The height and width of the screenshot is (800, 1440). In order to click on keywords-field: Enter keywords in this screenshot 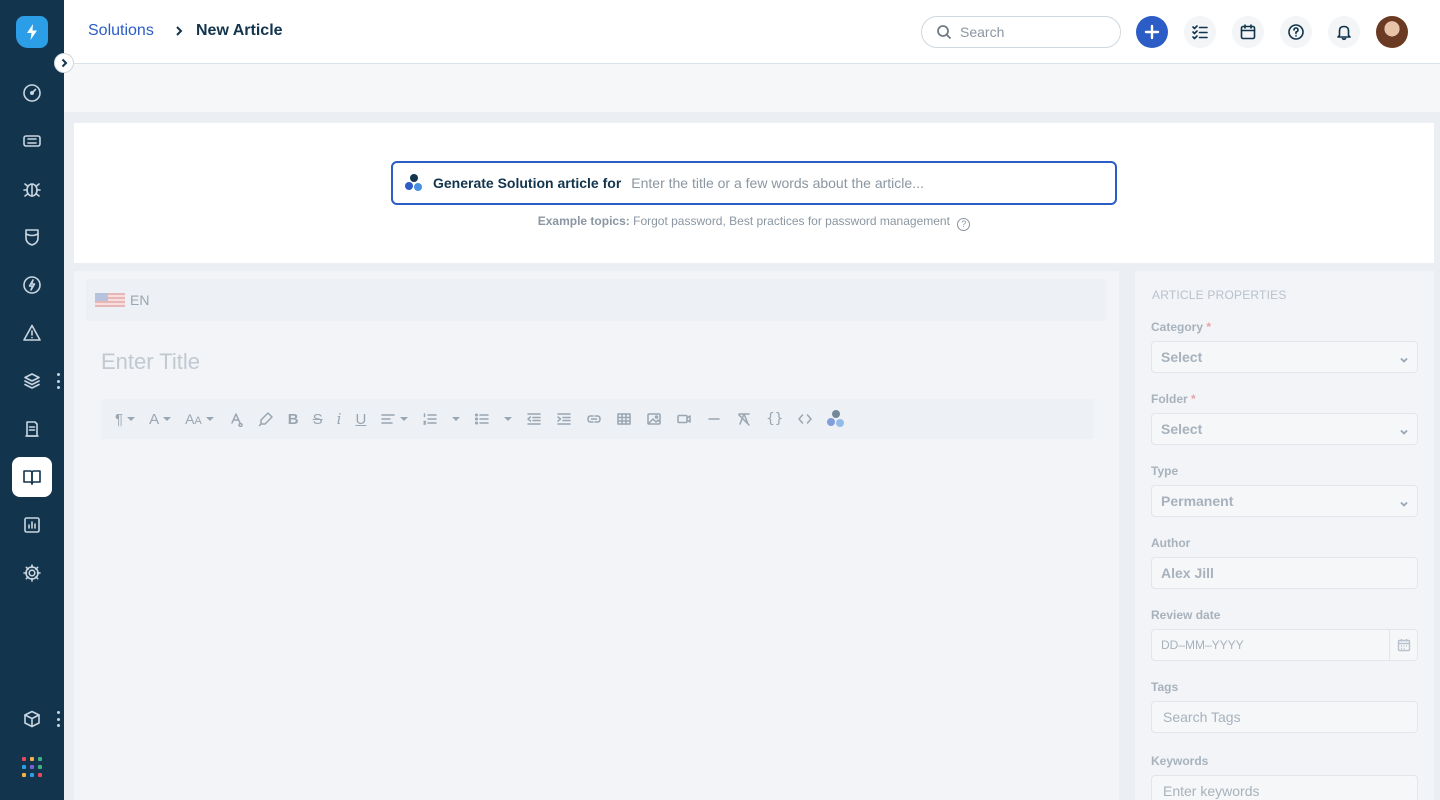, I will do `click(1284, 787)`.